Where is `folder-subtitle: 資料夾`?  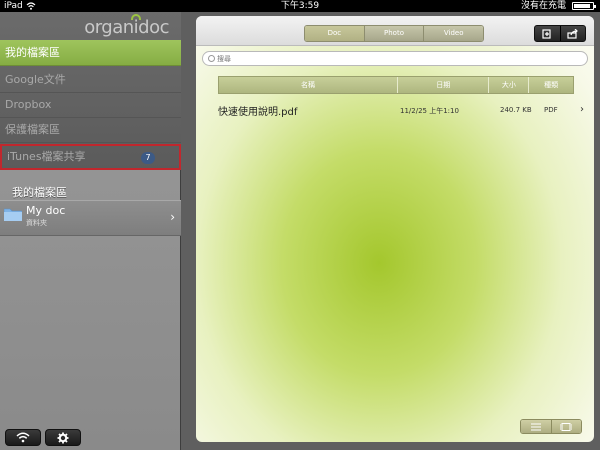
folder-subtitle: 資料夾 is located at coordinates (36, 223).